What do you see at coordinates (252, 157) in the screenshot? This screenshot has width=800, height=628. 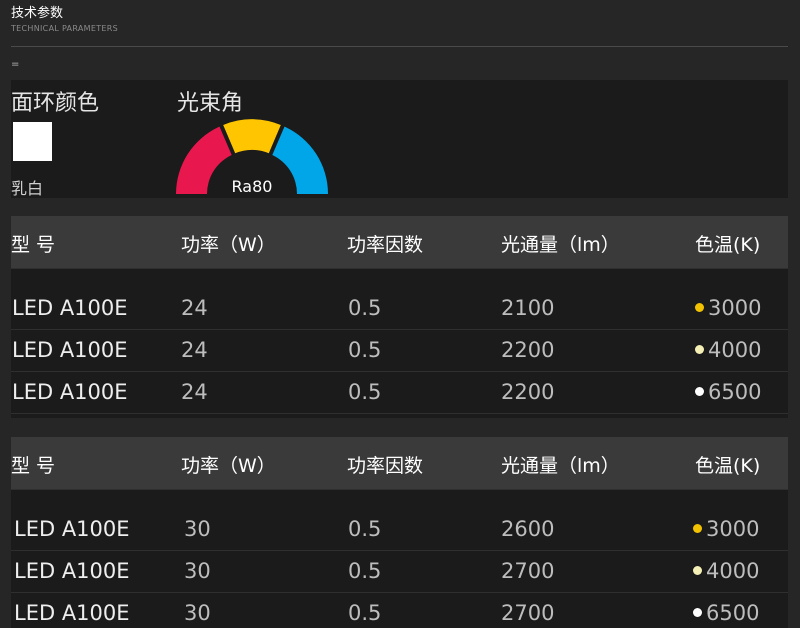 I see `beam-angle-gauge-icon: Ra80` at bounding box center [252, 157].